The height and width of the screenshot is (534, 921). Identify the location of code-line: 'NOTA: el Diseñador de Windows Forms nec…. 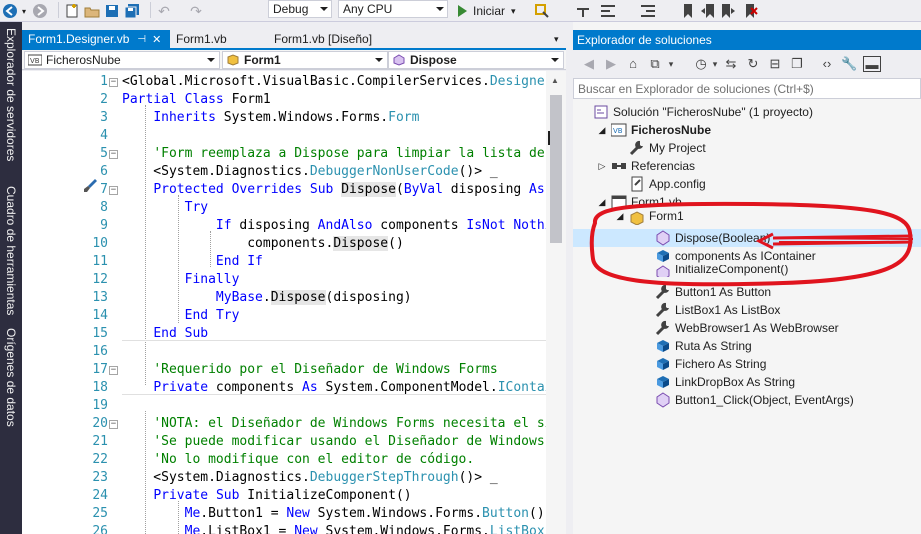
(334, 424).